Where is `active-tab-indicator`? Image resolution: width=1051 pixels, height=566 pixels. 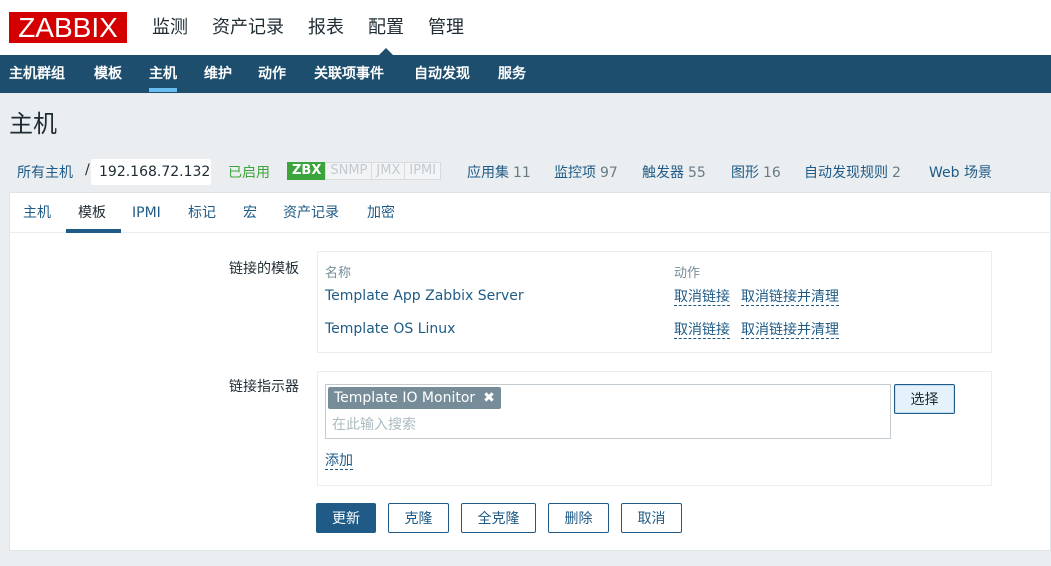 active-tab-indicator is located at coordinates (93, 231).